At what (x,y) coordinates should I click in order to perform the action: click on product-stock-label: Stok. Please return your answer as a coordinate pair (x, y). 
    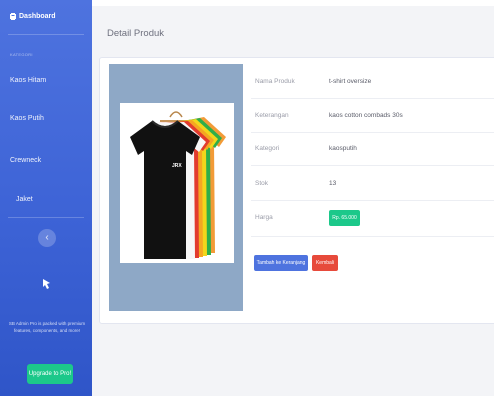
    Looking at the image, I should click on (262, 183).